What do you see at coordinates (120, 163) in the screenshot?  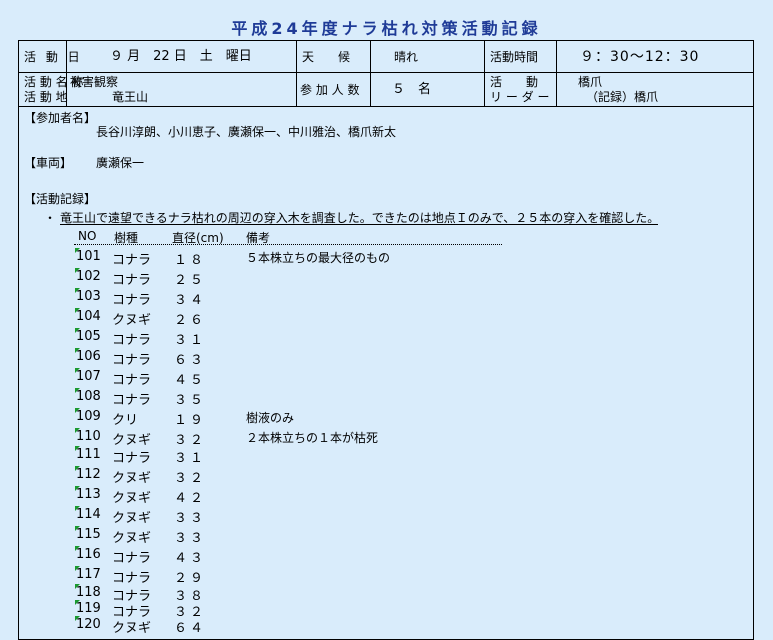 I see `vehicle-value: 廣瀬保一` at bounding box center [120, 163].